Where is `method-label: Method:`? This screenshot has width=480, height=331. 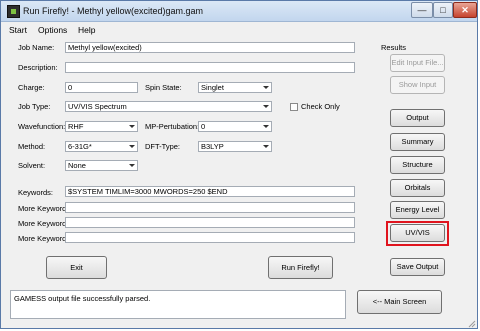 method-label: Method: is located at coordinates (32, 146).